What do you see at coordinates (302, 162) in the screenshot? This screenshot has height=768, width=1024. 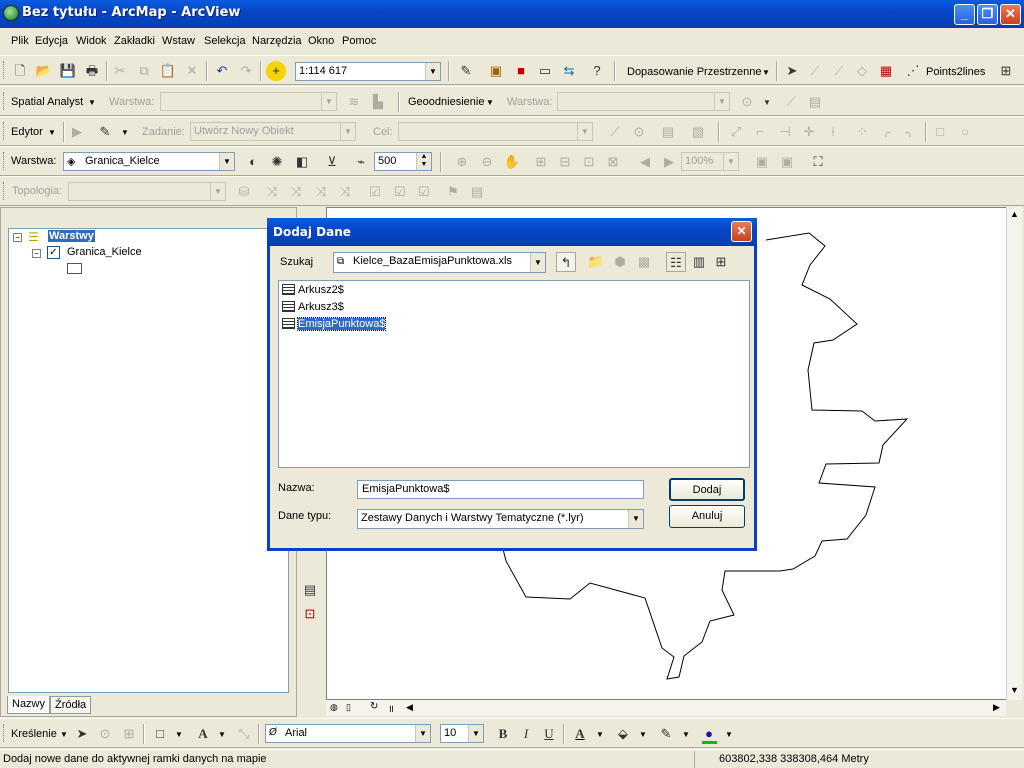 I see `transparency-icon: ◧` at bounding box center [302, 162].